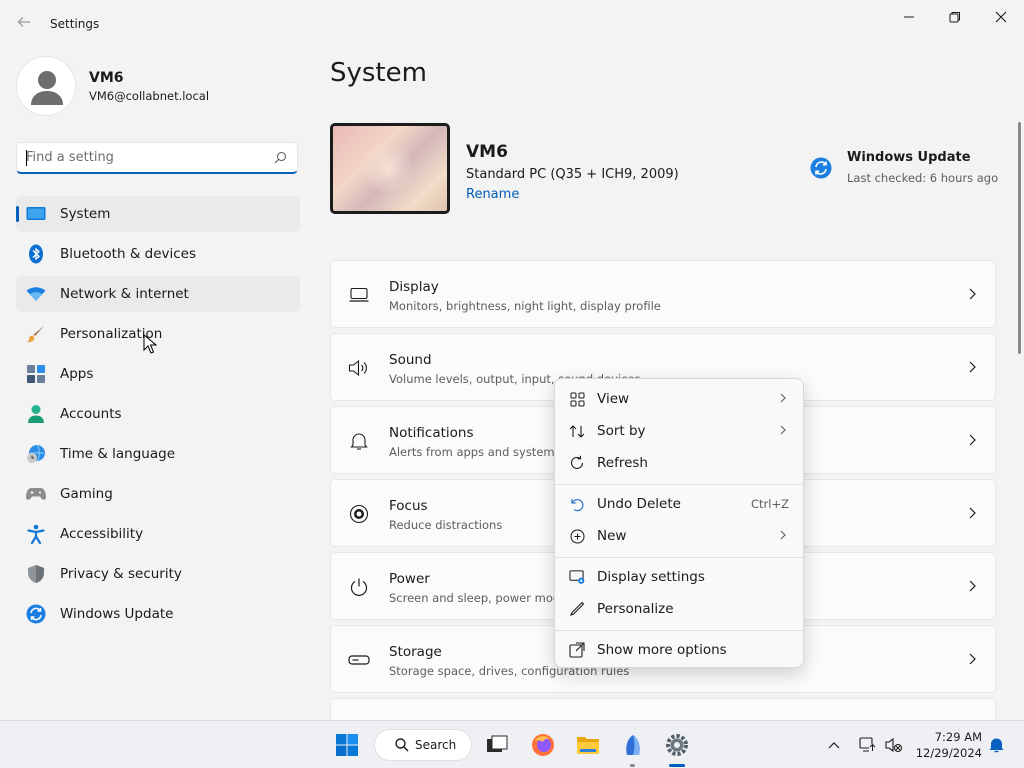  I want to click on minimize-button, so click(909, 17).